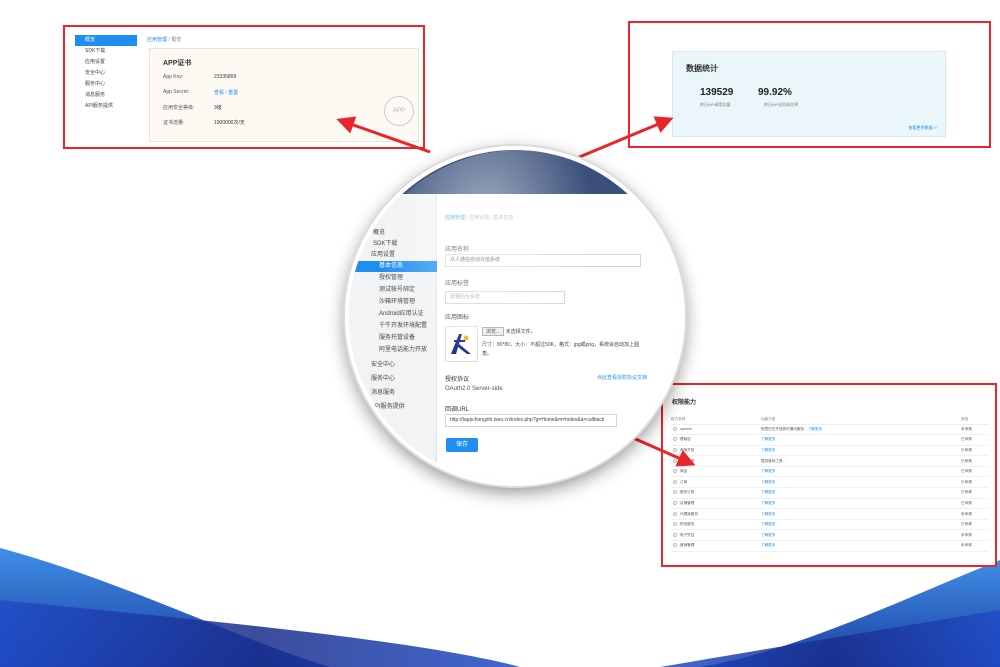  Describe the element at coordinates (226, 92) in the screenshot. I see `app-secret-links: 查看 / 重置` at that location.